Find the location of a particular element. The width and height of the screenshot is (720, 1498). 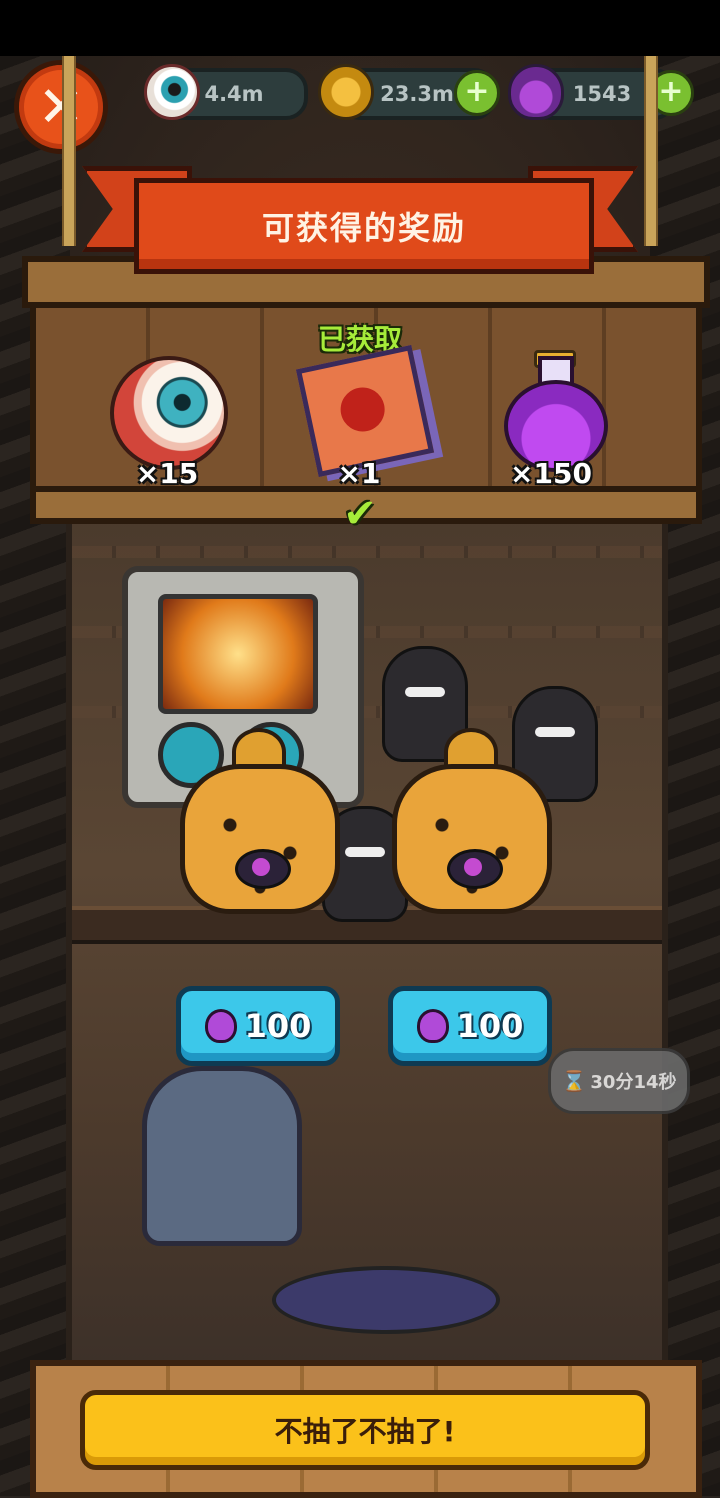

coin-currency-value: 23.3m is located at coordinates (417, 94).